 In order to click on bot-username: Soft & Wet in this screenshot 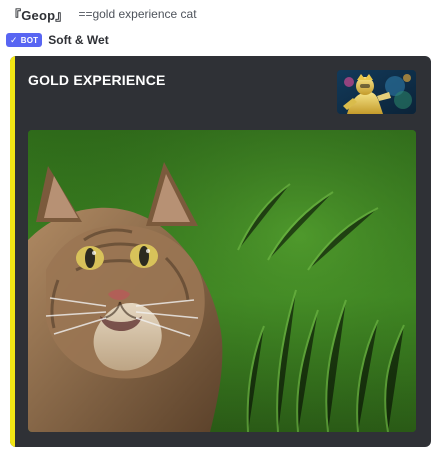, I will do `click(78, 40)`.